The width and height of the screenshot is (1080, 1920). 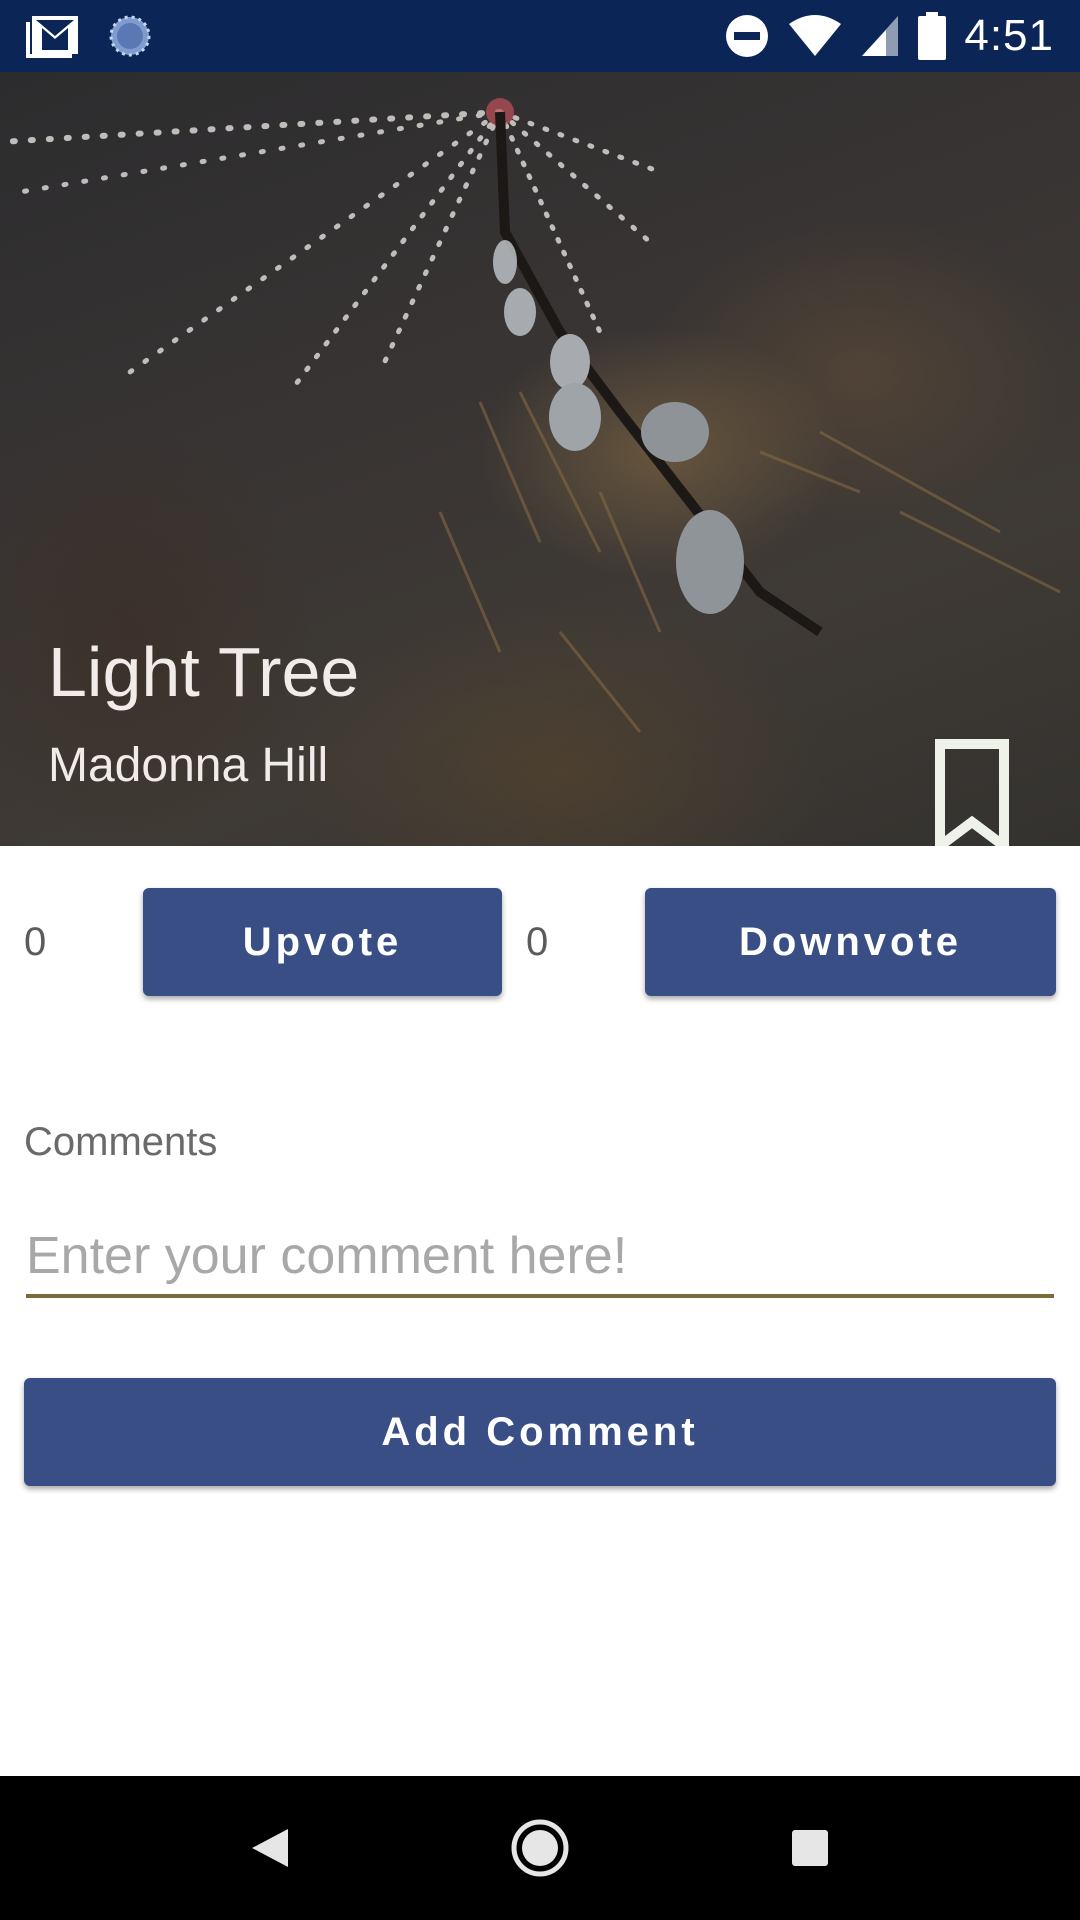 I want to click on back-icon, so click(x=270, y=1848).